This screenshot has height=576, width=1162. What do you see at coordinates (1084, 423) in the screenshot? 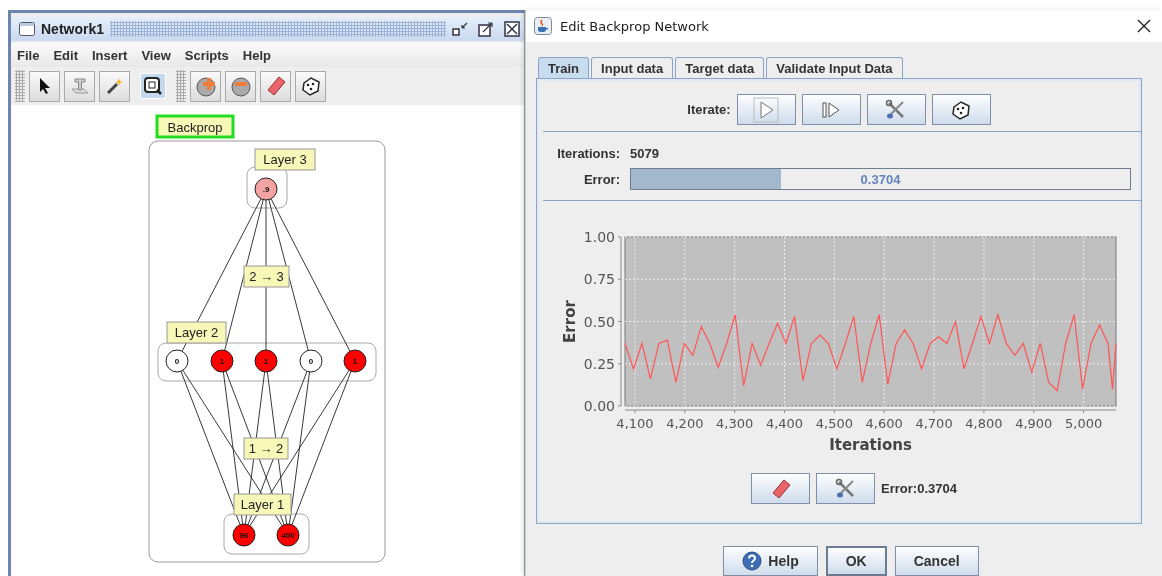
I see `x-tick-label: 5,000` at bounding box center [1084, 423].